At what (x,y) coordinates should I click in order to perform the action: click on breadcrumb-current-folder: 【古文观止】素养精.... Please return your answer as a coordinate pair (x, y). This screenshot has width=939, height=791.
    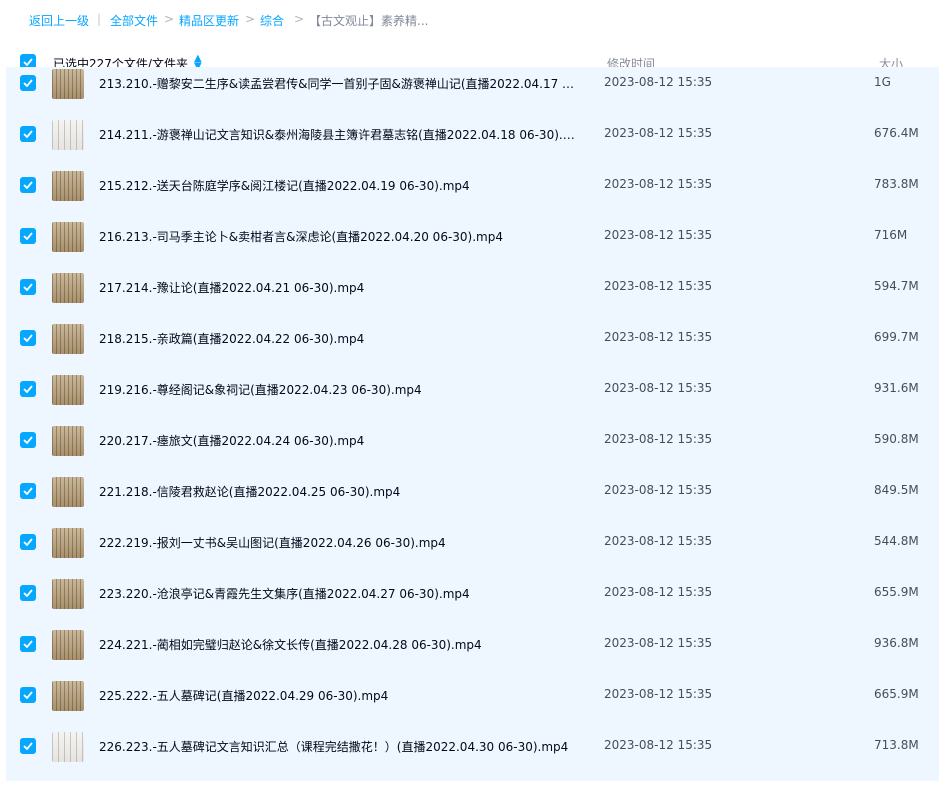
    Looking at the image, I should click on (369, 21).